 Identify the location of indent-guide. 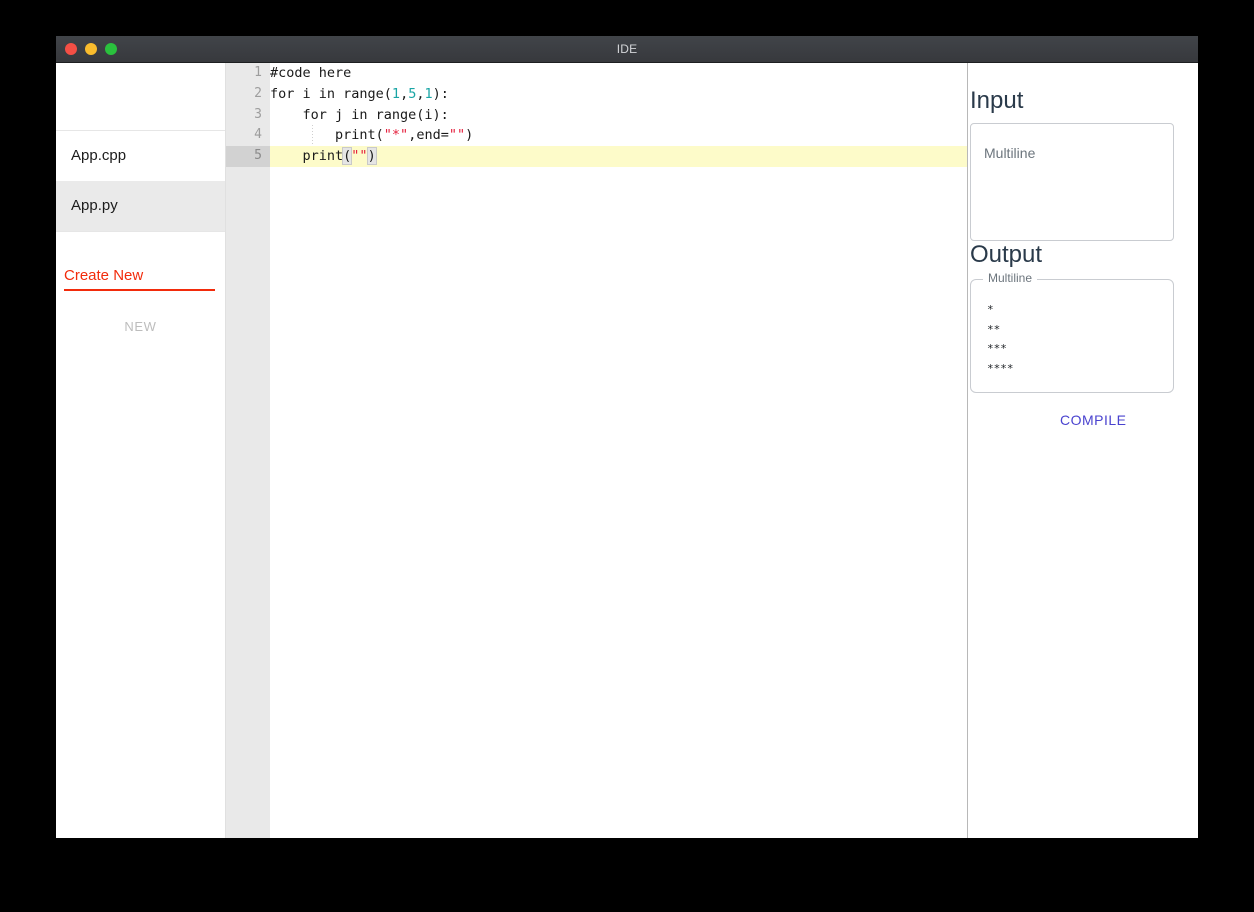
(312, 136).